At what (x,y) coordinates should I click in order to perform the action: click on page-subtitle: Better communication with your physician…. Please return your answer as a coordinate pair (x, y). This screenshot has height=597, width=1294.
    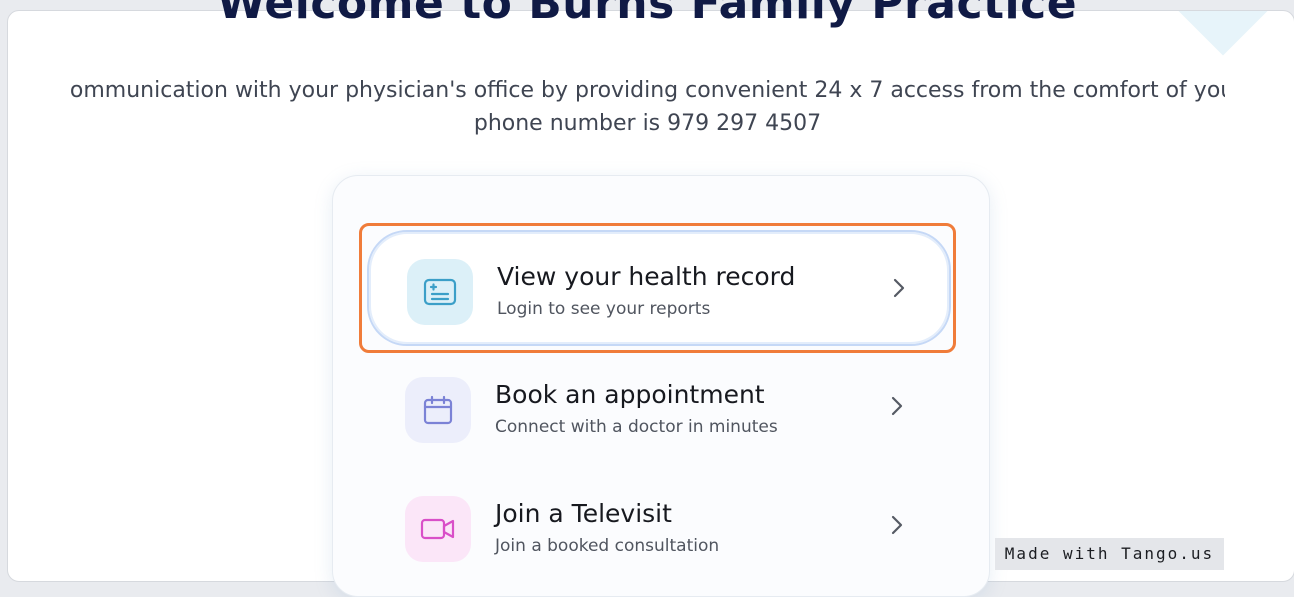
    Looking at the image, I should click on (647, 107).